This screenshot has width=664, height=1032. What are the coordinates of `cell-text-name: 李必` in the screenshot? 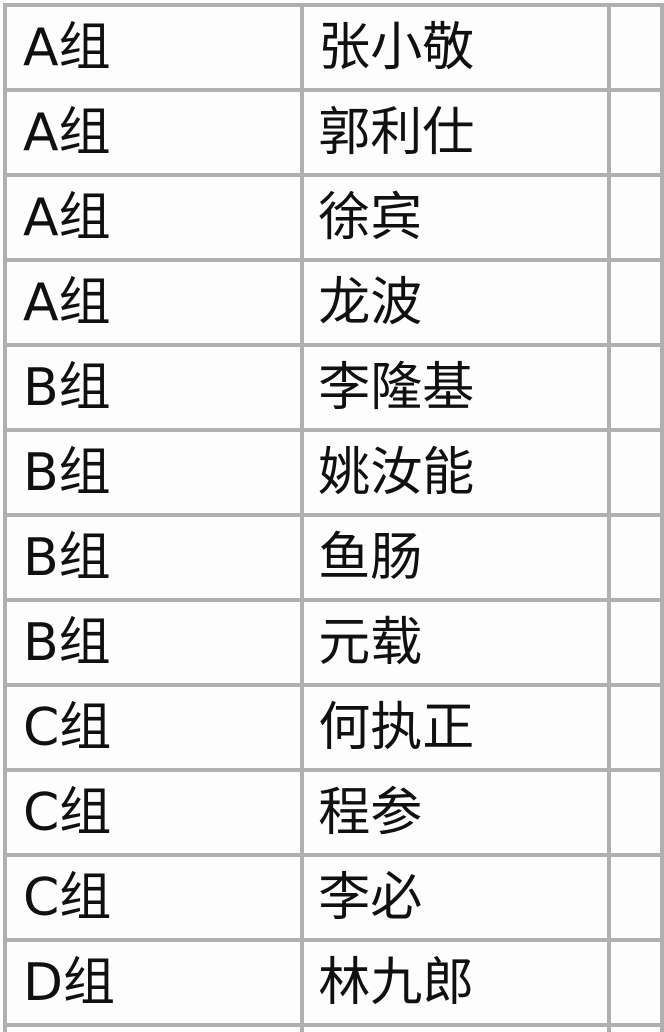 It's located at (370, 897).